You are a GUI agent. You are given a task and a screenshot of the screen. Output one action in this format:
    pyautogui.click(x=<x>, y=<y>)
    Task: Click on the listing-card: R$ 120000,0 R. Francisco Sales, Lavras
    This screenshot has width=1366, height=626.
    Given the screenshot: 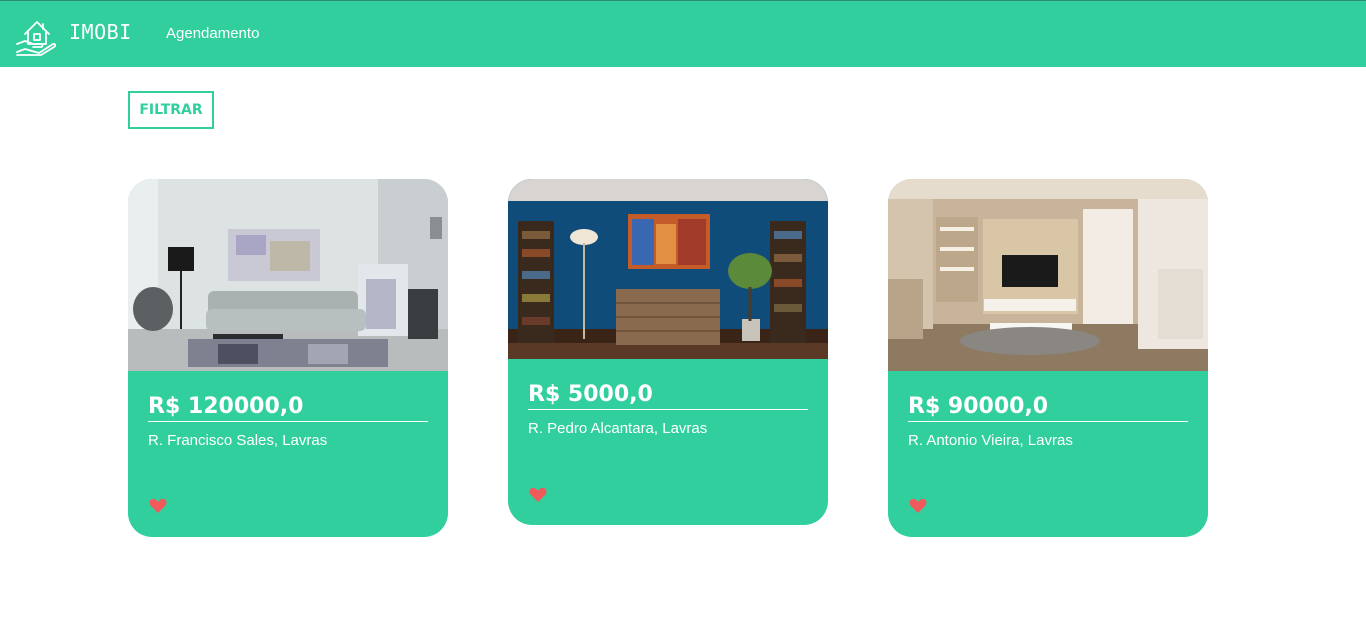 What is the action you would take?
    pyautogui.click(x=288, y=358)
    